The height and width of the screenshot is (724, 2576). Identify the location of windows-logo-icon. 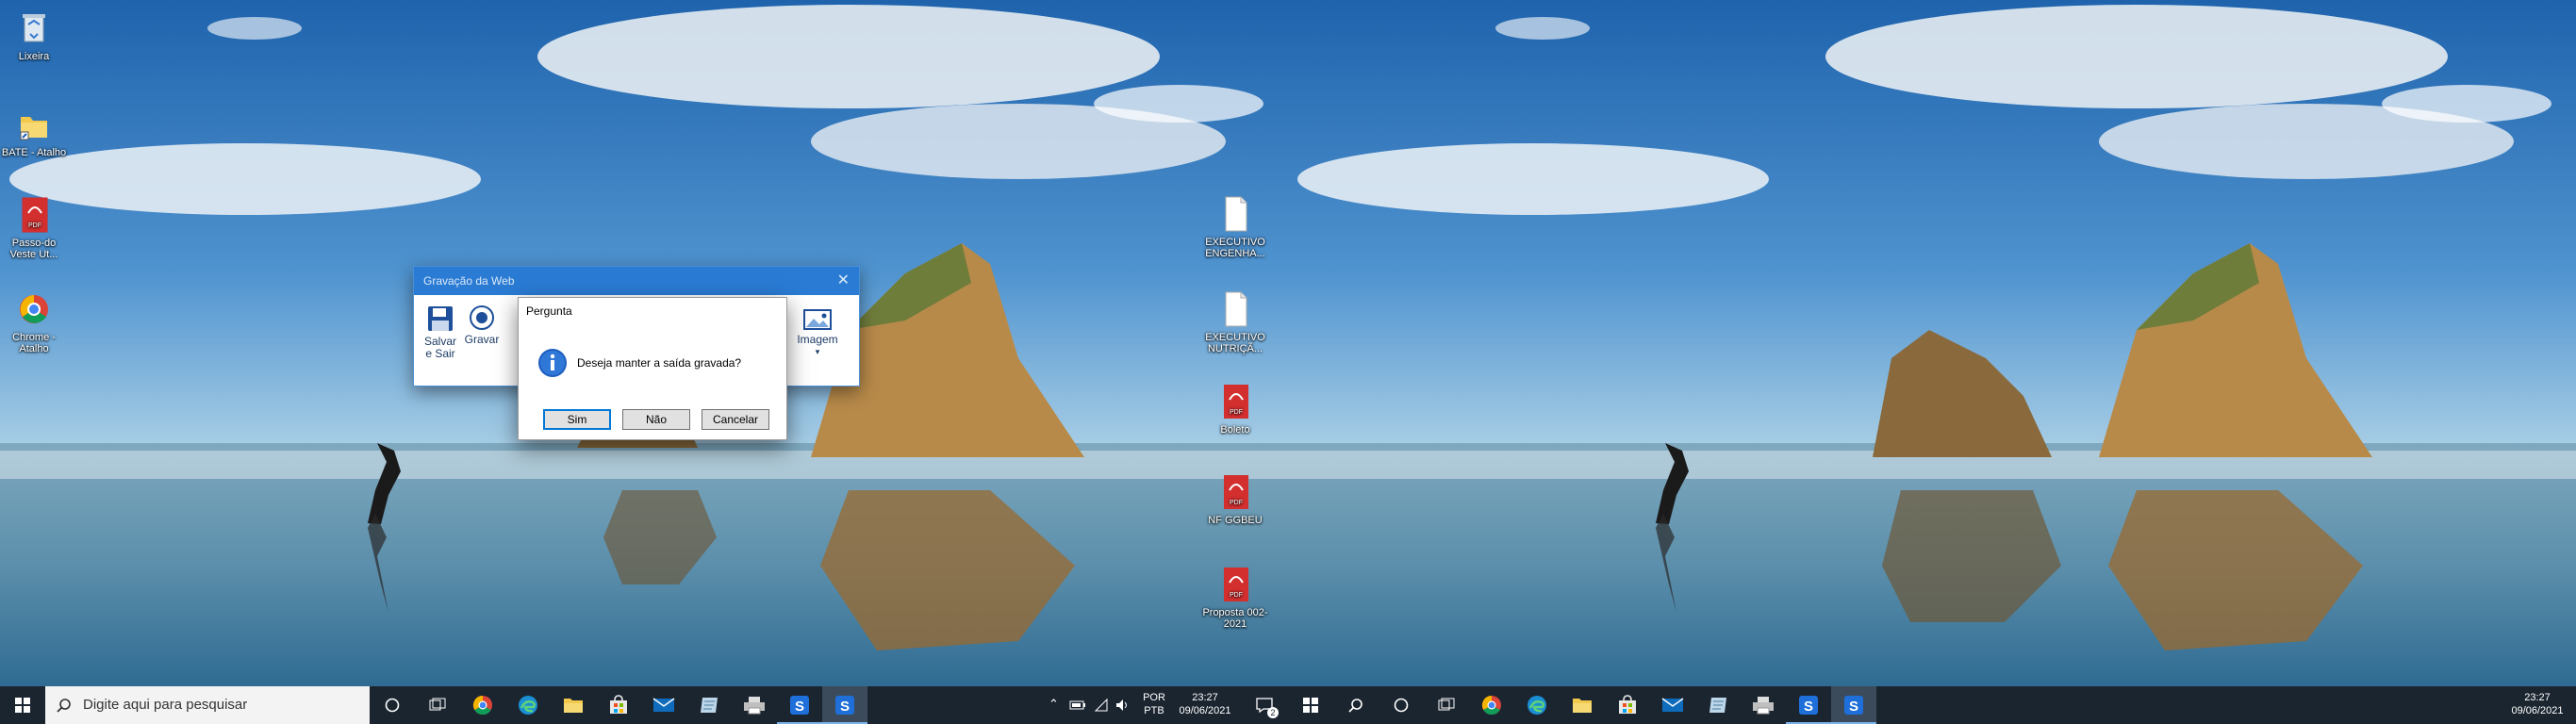
(1310, 705).